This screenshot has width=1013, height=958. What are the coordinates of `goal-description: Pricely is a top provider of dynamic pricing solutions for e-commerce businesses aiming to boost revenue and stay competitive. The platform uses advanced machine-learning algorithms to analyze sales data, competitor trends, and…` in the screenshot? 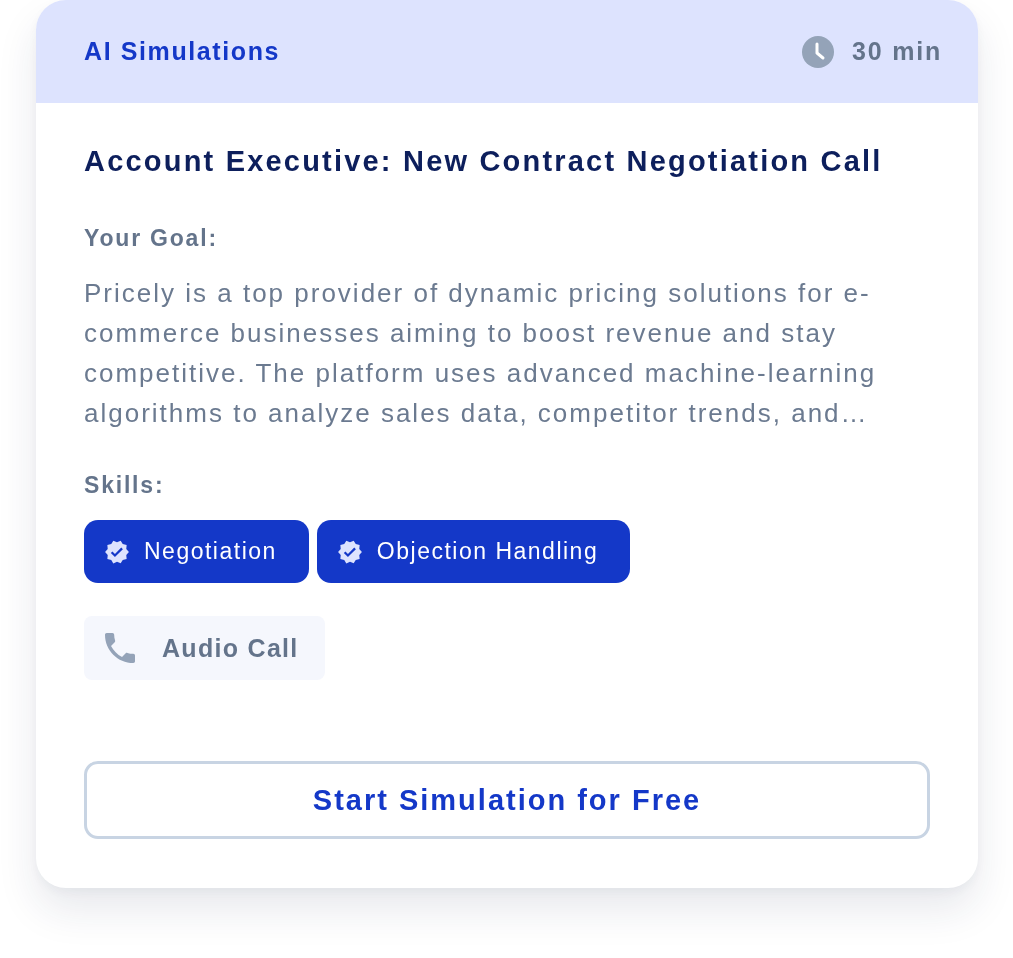 It's located at (481, 353).